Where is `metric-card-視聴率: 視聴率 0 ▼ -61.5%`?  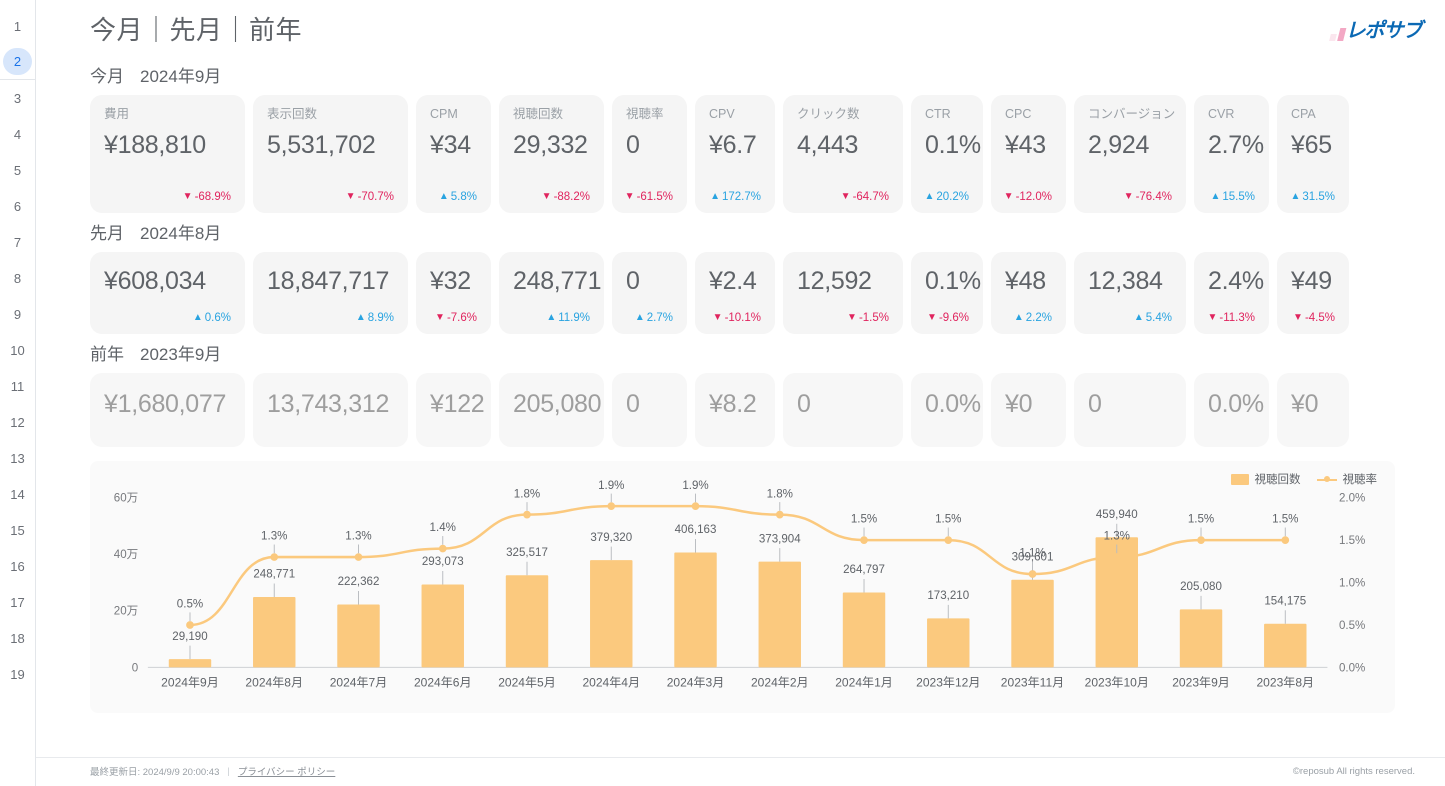 metric-card-視聴率: 視聴率 0 ▼ -61.5% is located at coordinates (649, 154).